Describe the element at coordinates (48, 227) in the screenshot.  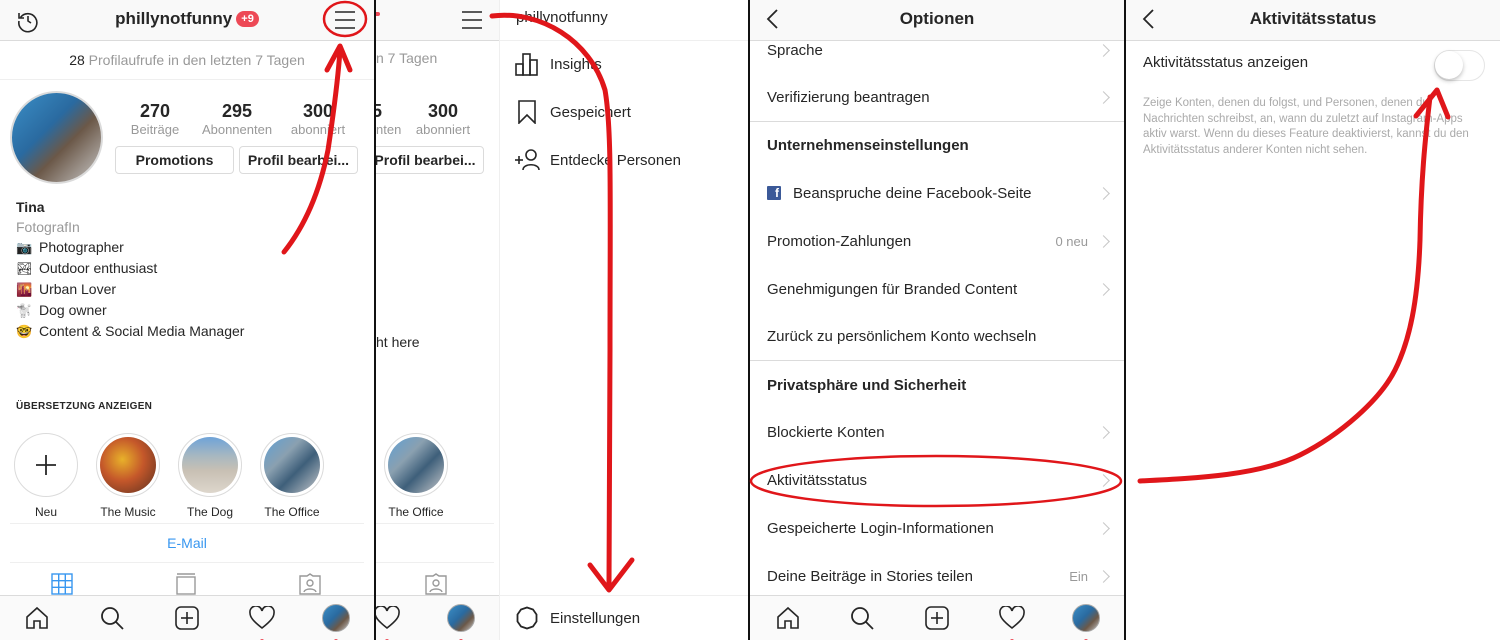
I see `profile-category: FotografIn` at that location.